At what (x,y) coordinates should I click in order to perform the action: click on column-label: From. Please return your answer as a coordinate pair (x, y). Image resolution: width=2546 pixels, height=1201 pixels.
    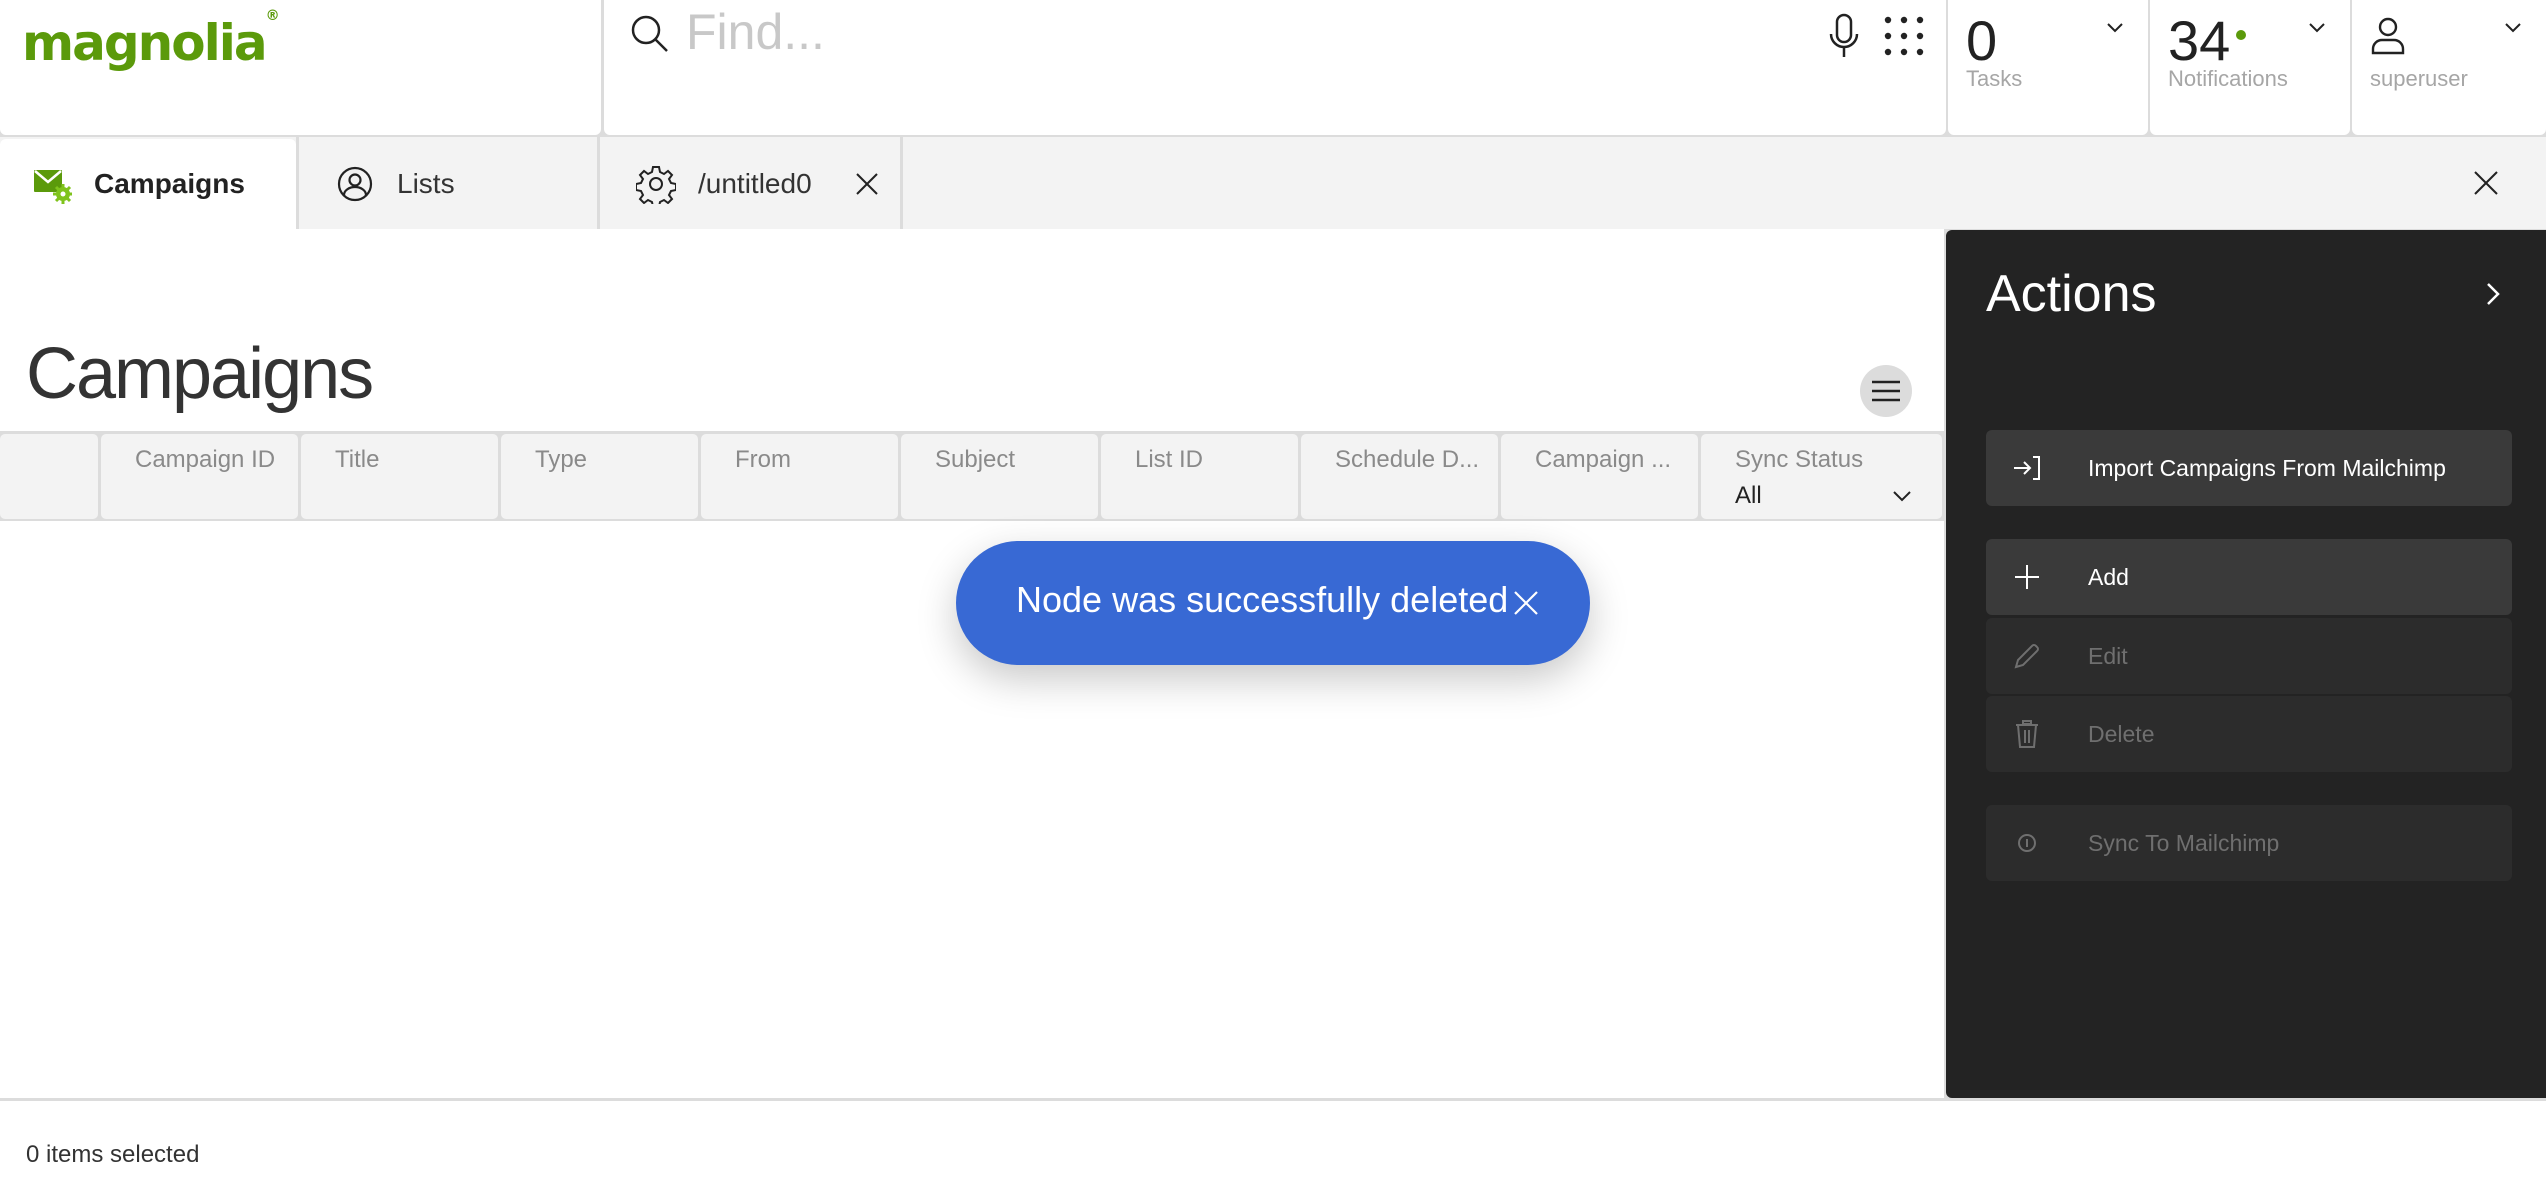
    Looking at the image, I should click on (763, 459).